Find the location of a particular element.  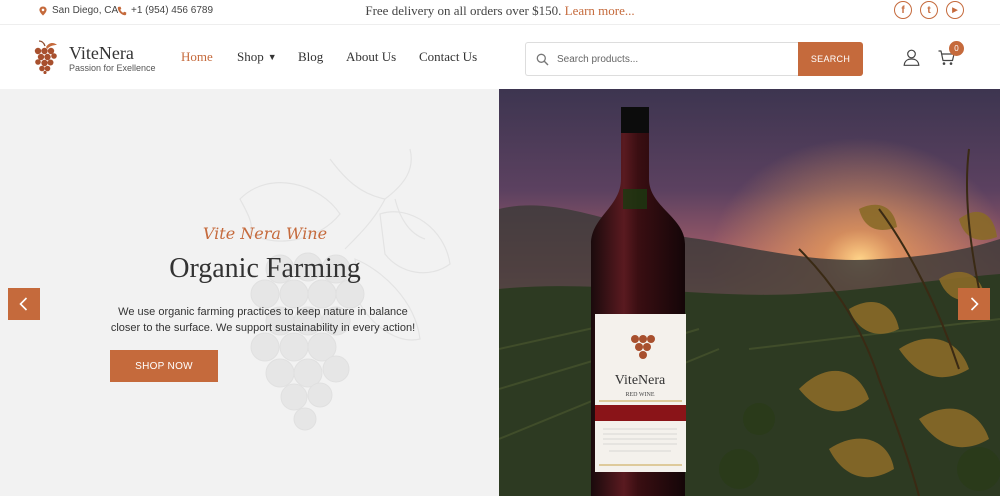

bottle-brand-label: ViteNera is located at coordinates (640, 380).